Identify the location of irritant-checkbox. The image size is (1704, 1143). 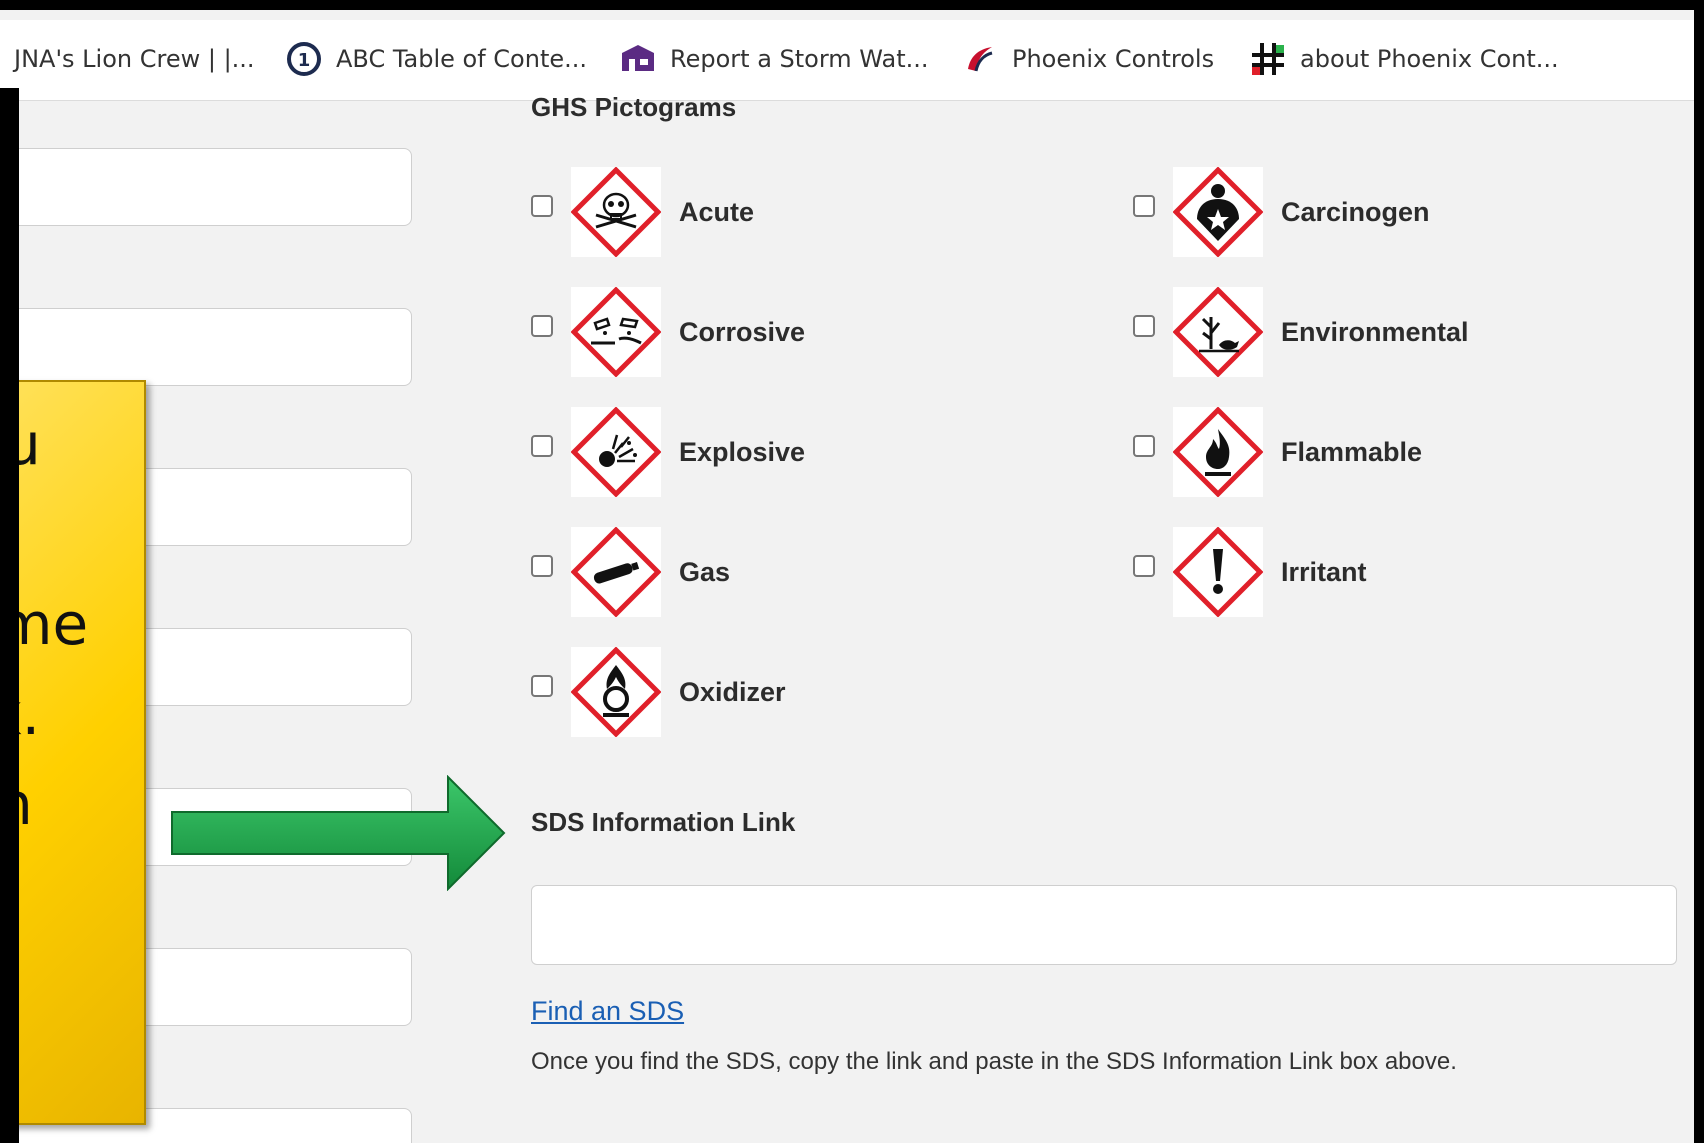
(1144, 566).